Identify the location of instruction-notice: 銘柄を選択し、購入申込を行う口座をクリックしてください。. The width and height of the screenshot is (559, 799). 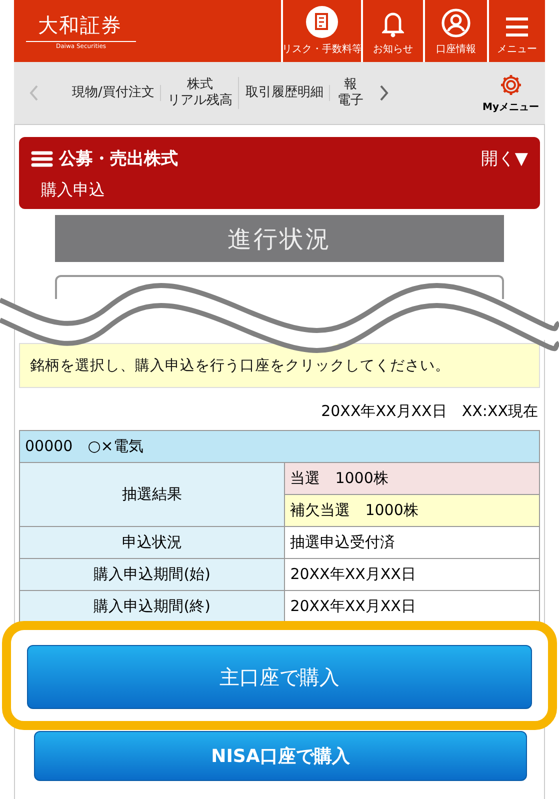
(279, 365).